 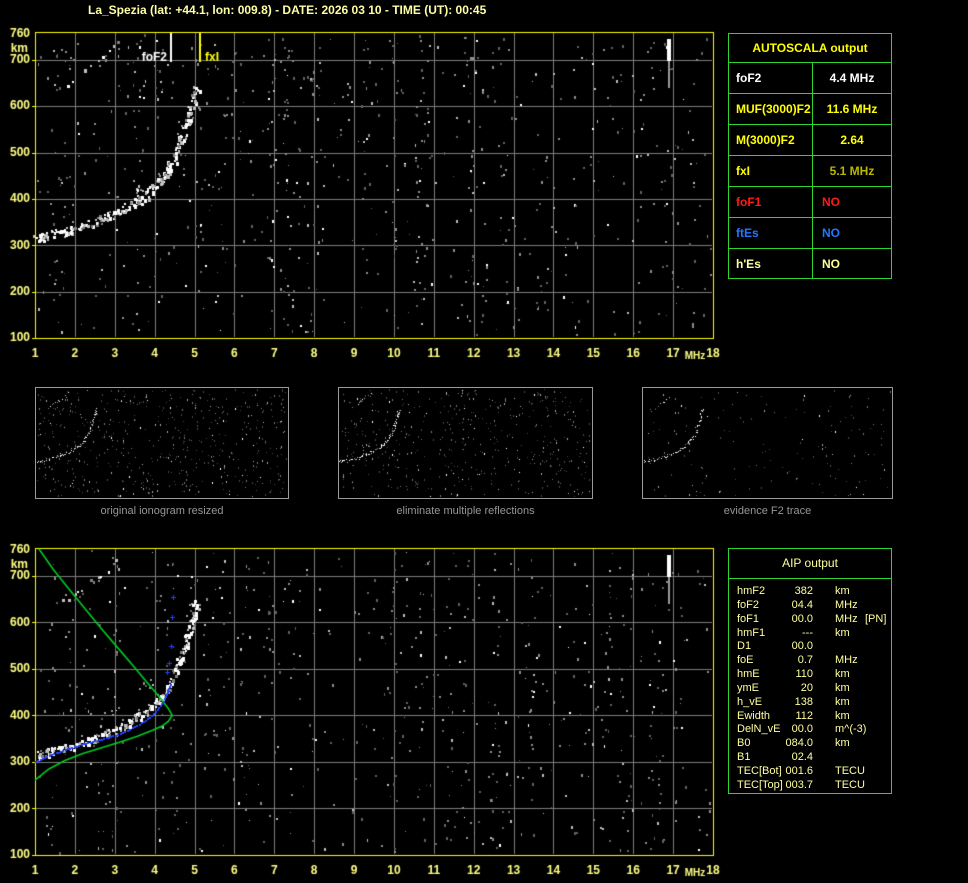 What do you see at coordinates (771, 202) in the screenshot?
I see `autoscala-param-label: foF1` at bounding box center [771, 202].